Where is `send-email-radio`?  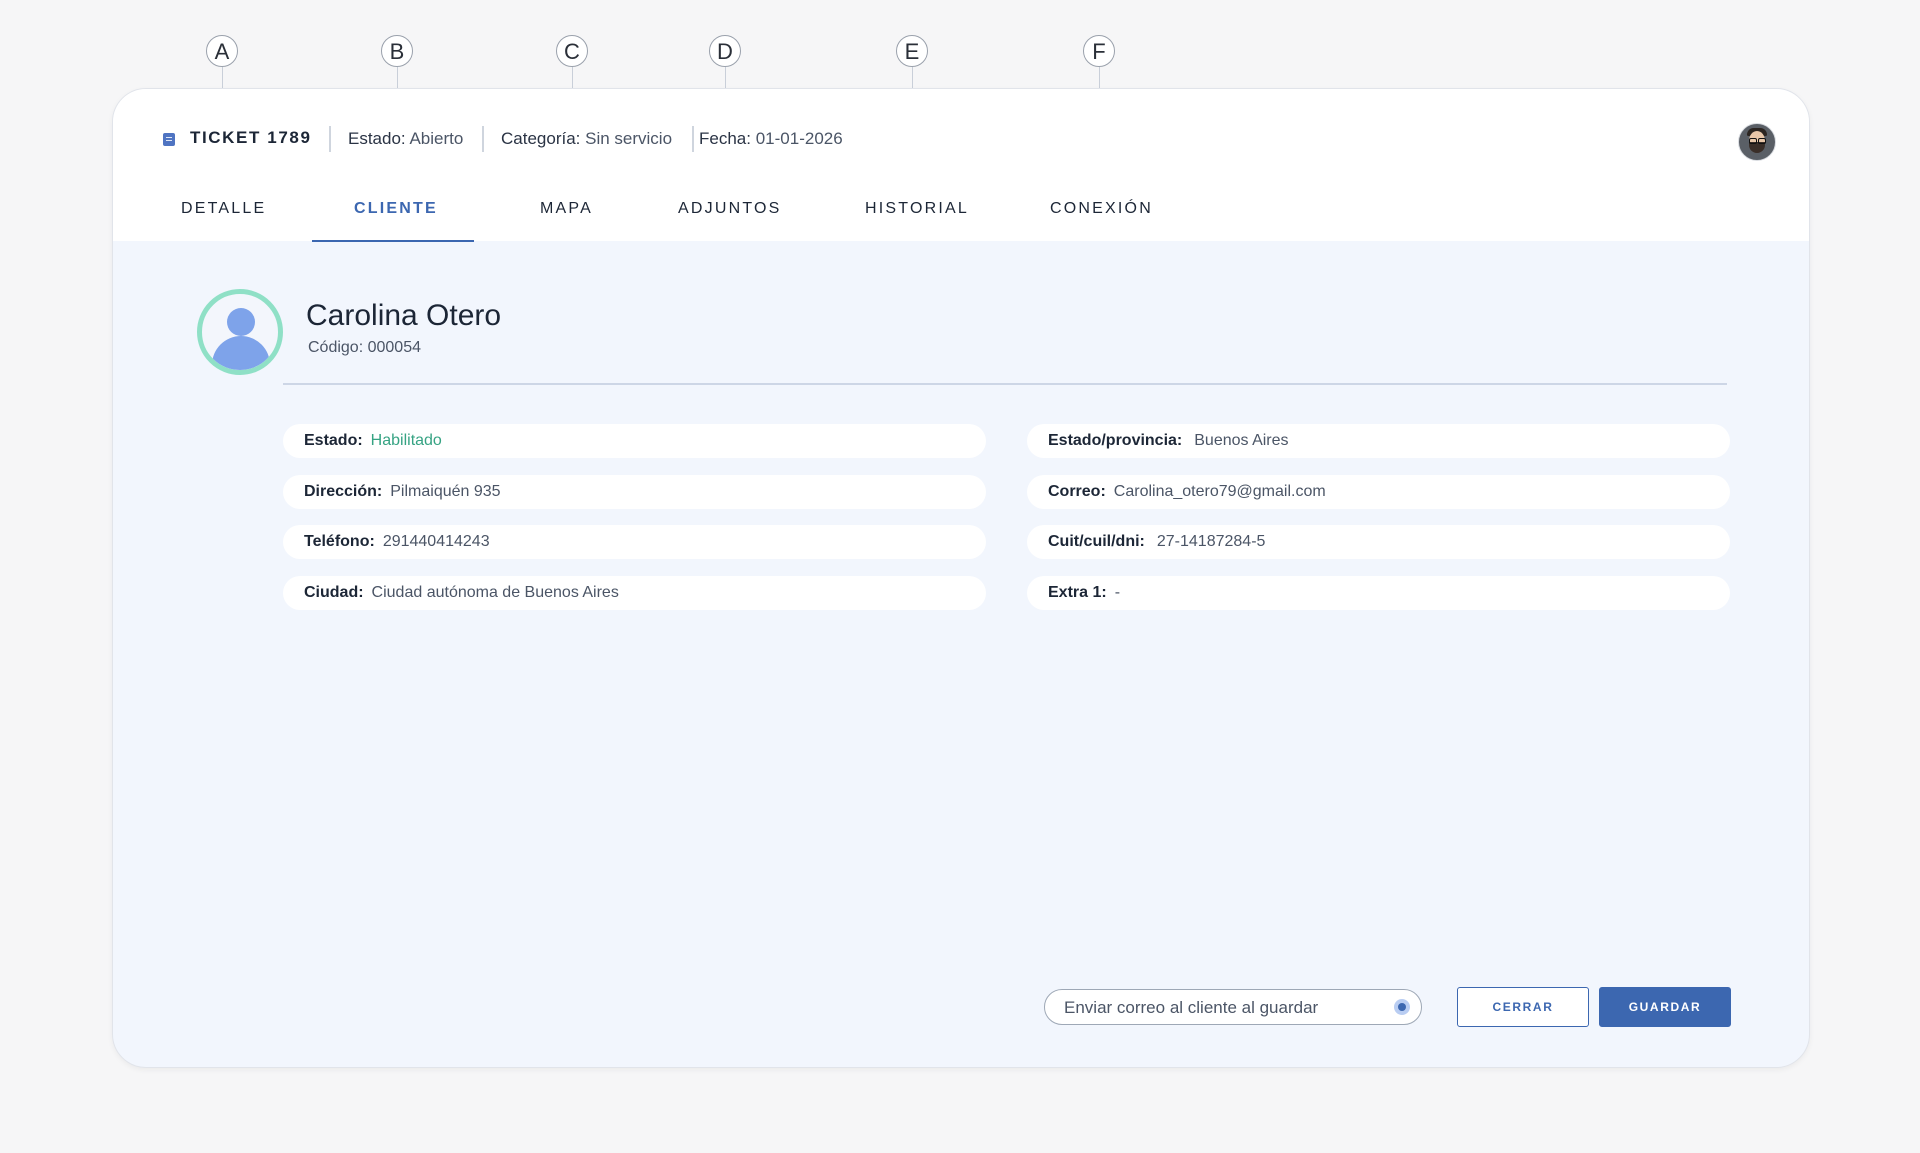
send-email-radio is located at coordinates (1402, 1007).